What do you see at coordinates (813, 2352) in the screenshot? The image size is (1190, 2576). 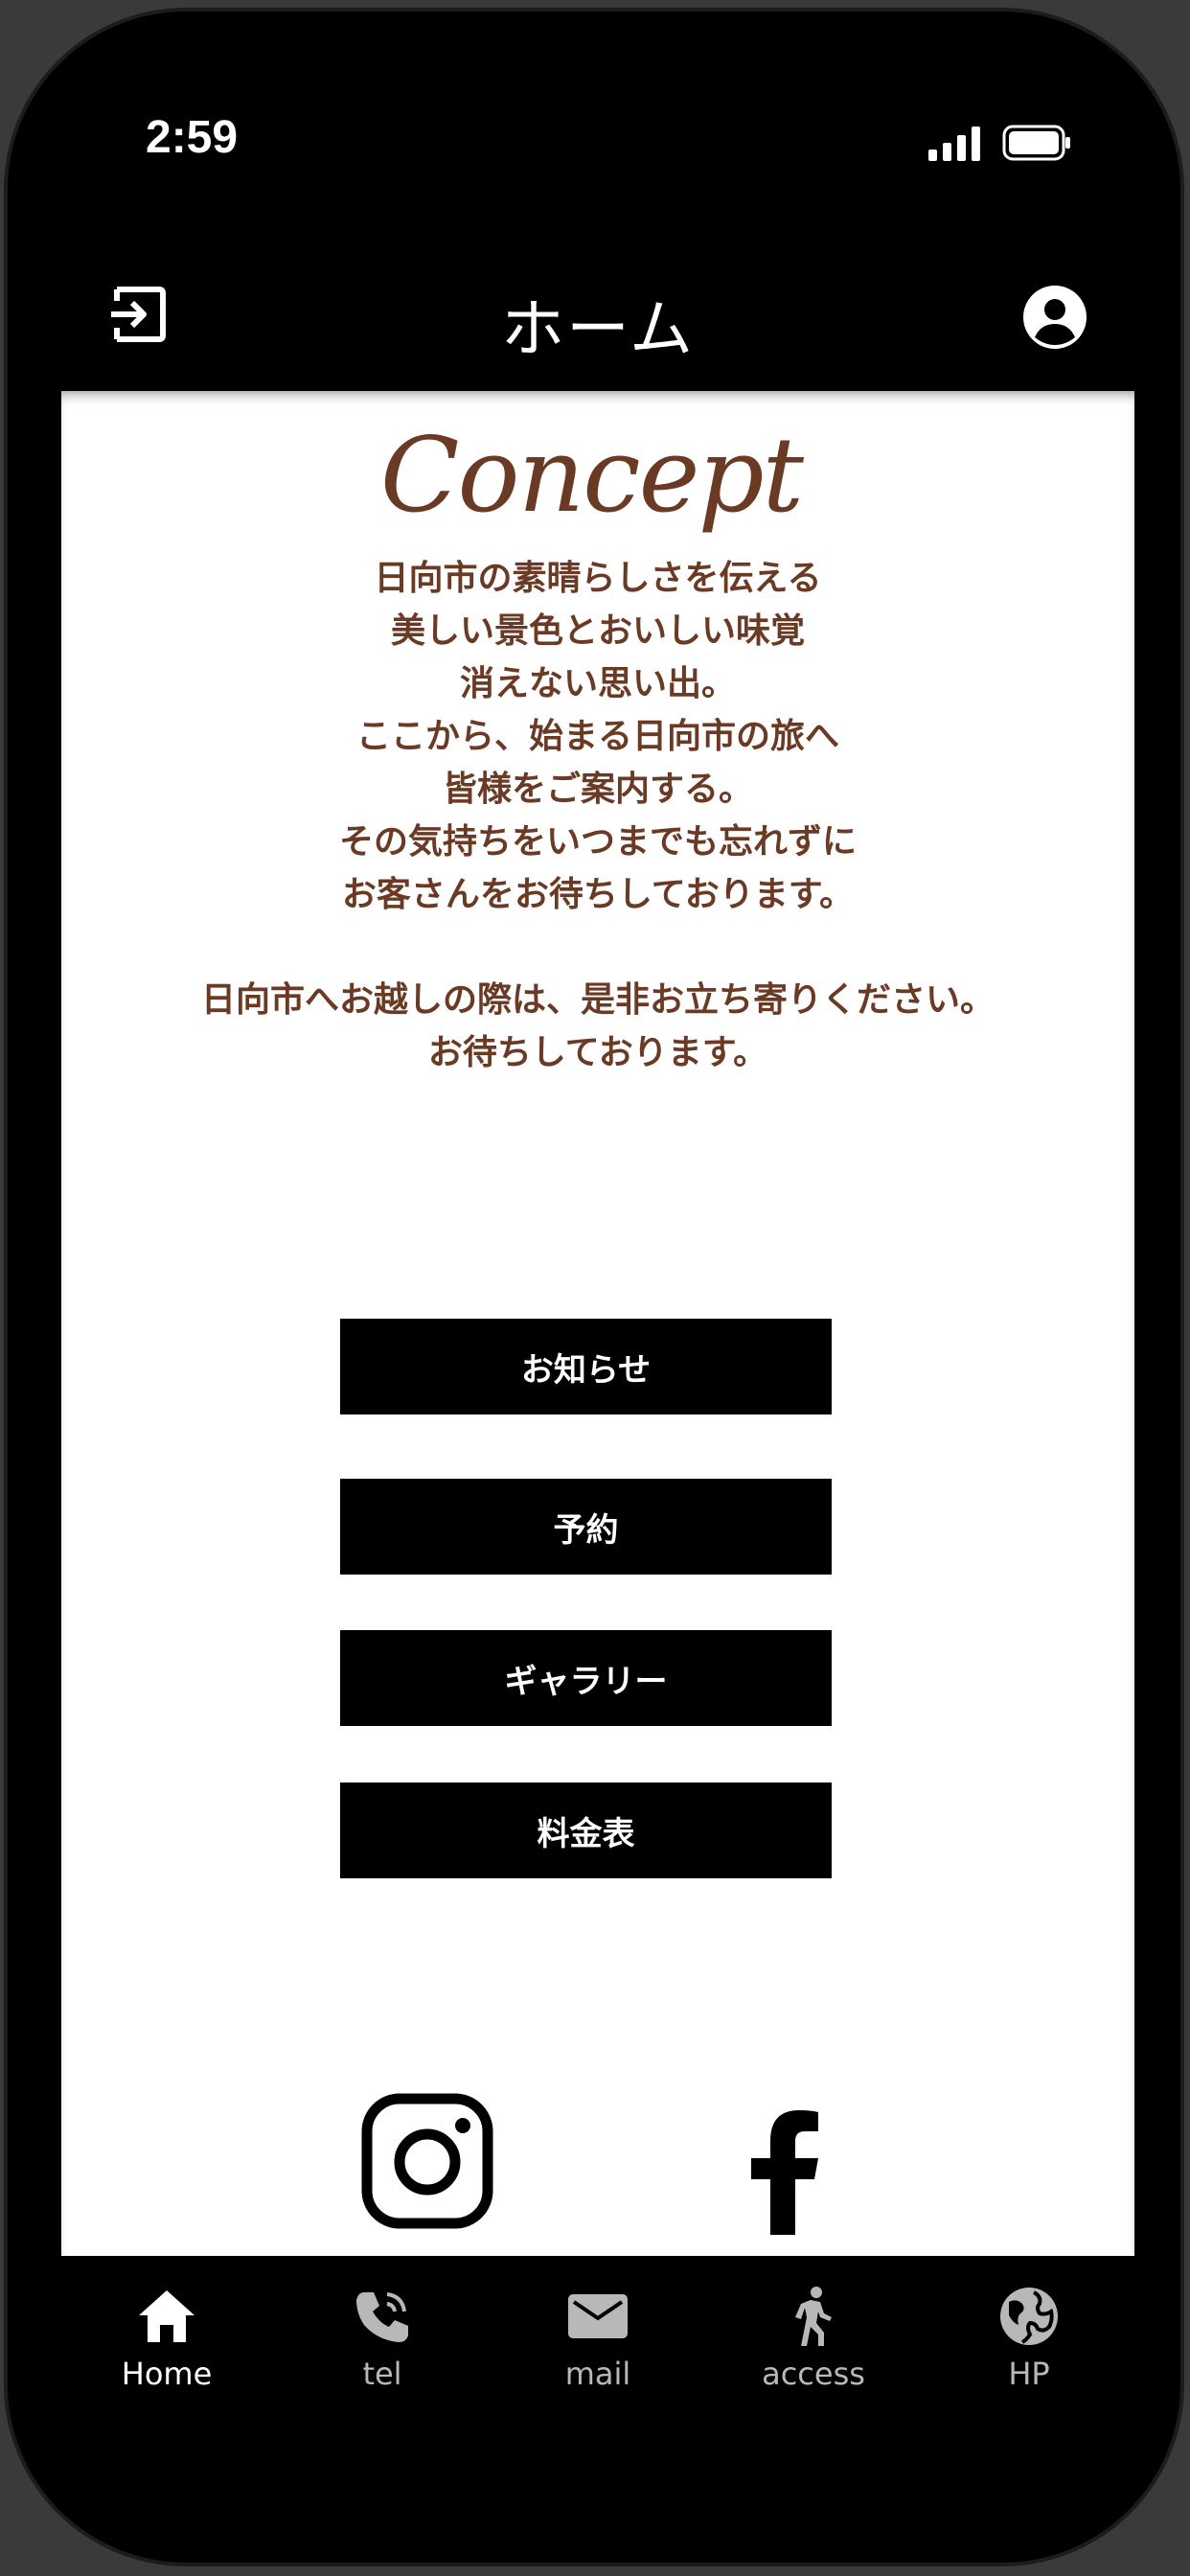 I see `tab-access: access` at bounding box center [813, 2352].